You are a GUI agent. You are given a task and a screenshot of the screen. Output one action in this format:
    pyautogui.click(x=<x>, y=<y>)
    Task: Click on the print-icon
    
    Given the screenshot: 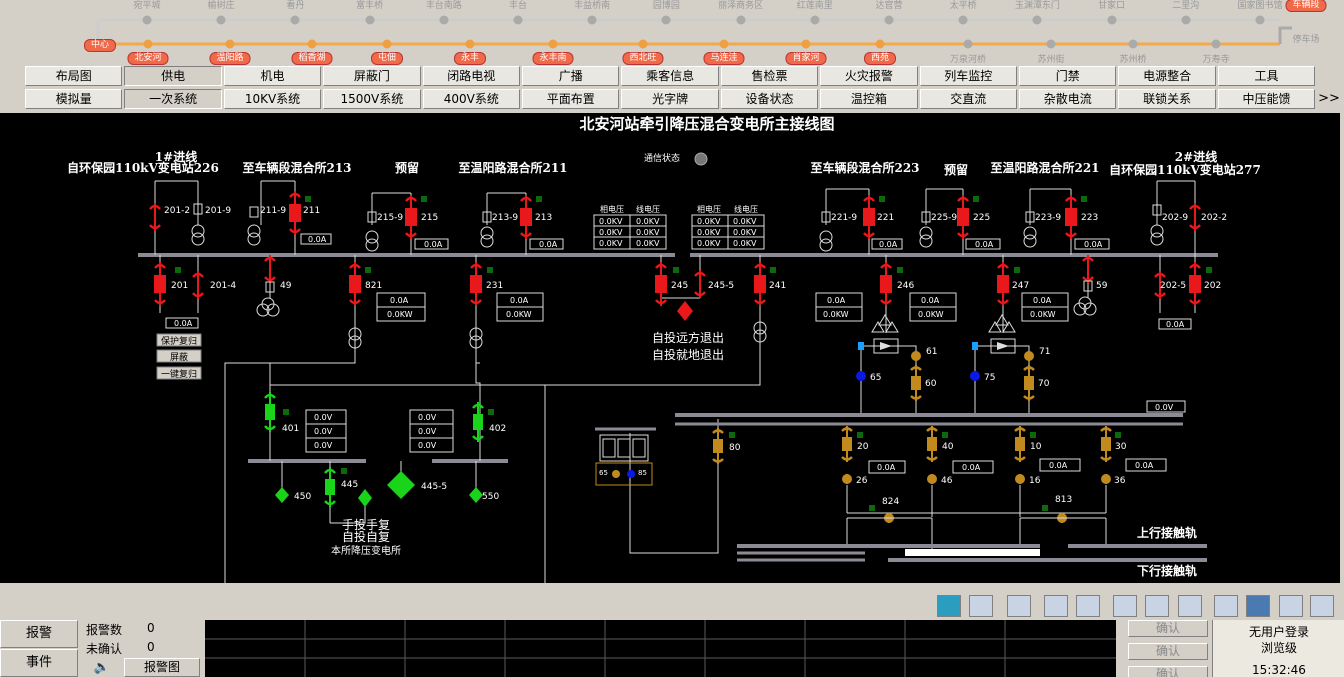 What is the action you would take?
    pyautogui.click(x=1291, y=606)
    